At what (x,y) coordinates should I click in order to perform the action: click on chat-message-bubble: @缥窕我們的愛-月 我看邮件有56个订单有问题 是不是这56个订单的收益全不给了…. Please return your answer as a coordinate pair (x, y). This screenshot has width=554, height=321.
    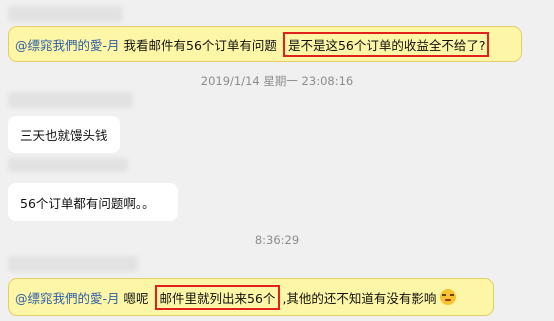
    Looking at the image, I should click on (265, 44).